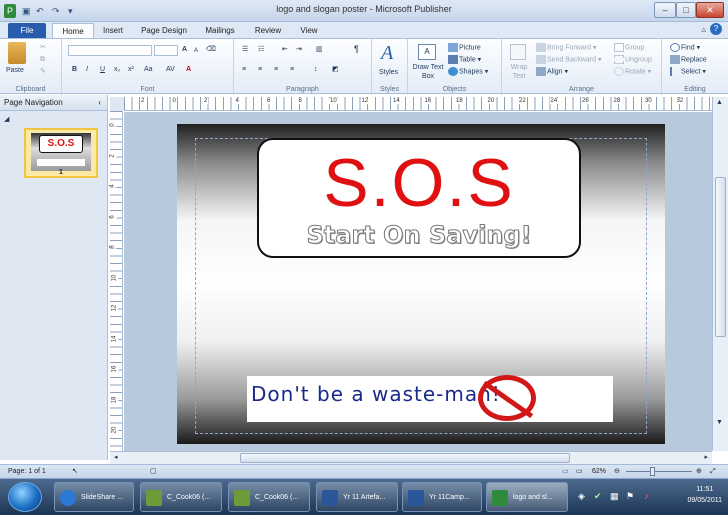 The height and width of the screenshot is (515, 728). Describe the element at coordinates (319, 50) in the screenshot. I see `columns-icon: ▥` at that location.